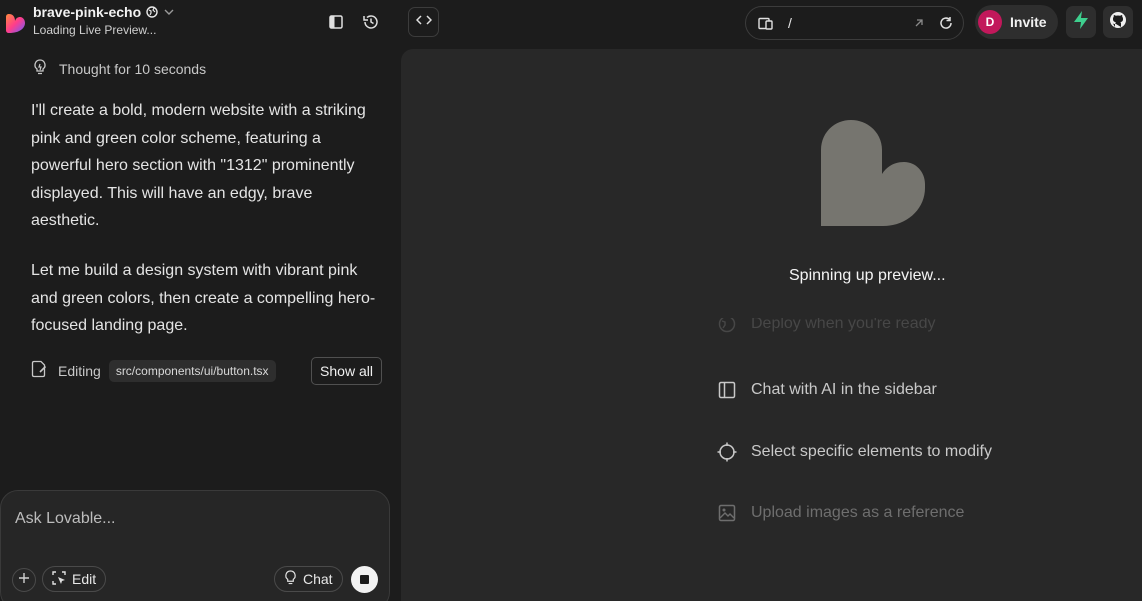  What do you see at coordinates (871, 451) in the screenshot?
I see `feature-label: Select specific elements to modify` at bounding box center [871, 451].